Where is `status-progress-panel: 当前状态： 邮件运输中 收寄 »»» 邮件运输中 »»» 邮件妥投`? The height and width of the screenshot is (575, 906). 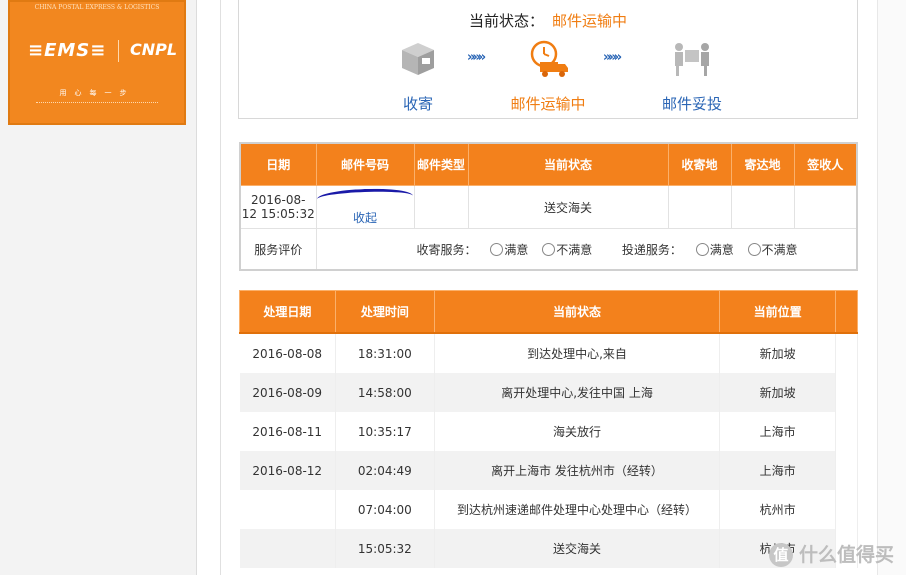
status-progress-panel: 当前状态： 邮件运输中 收寄 »»» 邮件运输中 »»» 邮件妥投 is located at coordinates (548, 59).